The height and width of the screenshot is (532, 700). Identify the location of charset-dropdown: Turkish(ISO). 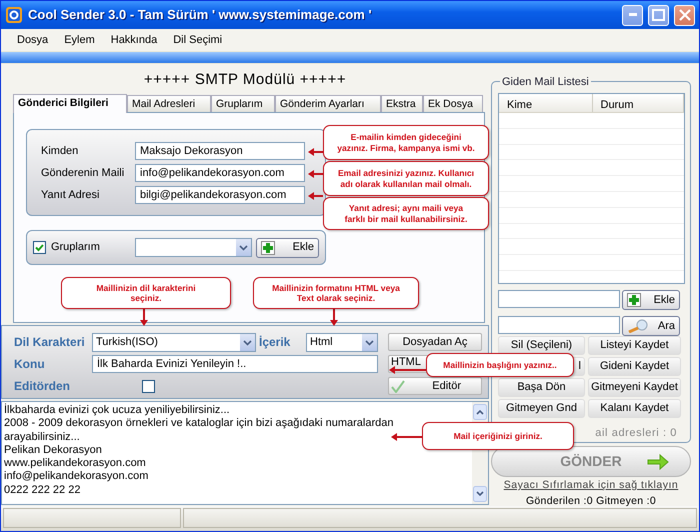
(174, 342).